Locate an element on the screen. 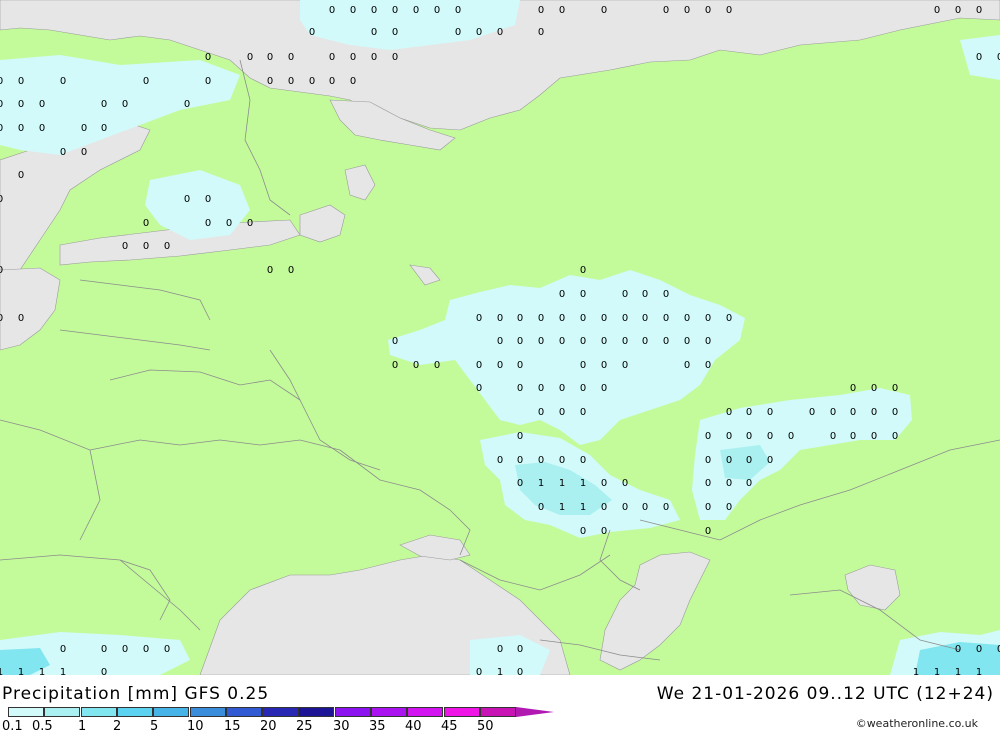  legend-tick-label: 5 is located at coordinates (154, 726).